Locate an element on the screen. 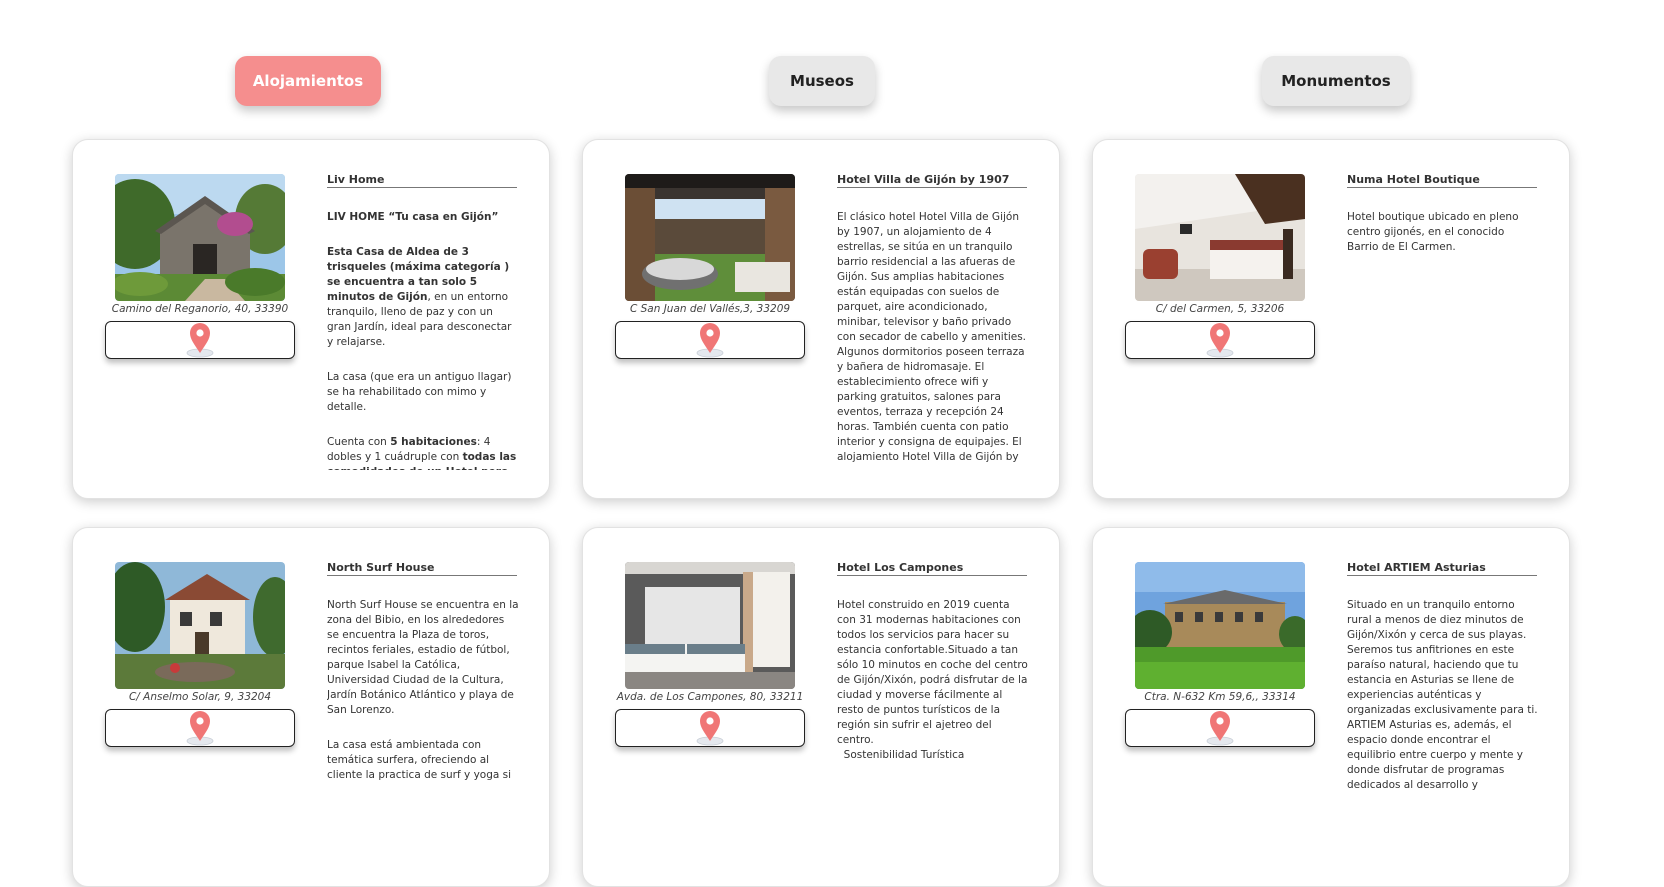 This screenshot has height=887, width=1664. accommodation-name: Numa Hotel Boutique is located at coordinates (1442, 180).